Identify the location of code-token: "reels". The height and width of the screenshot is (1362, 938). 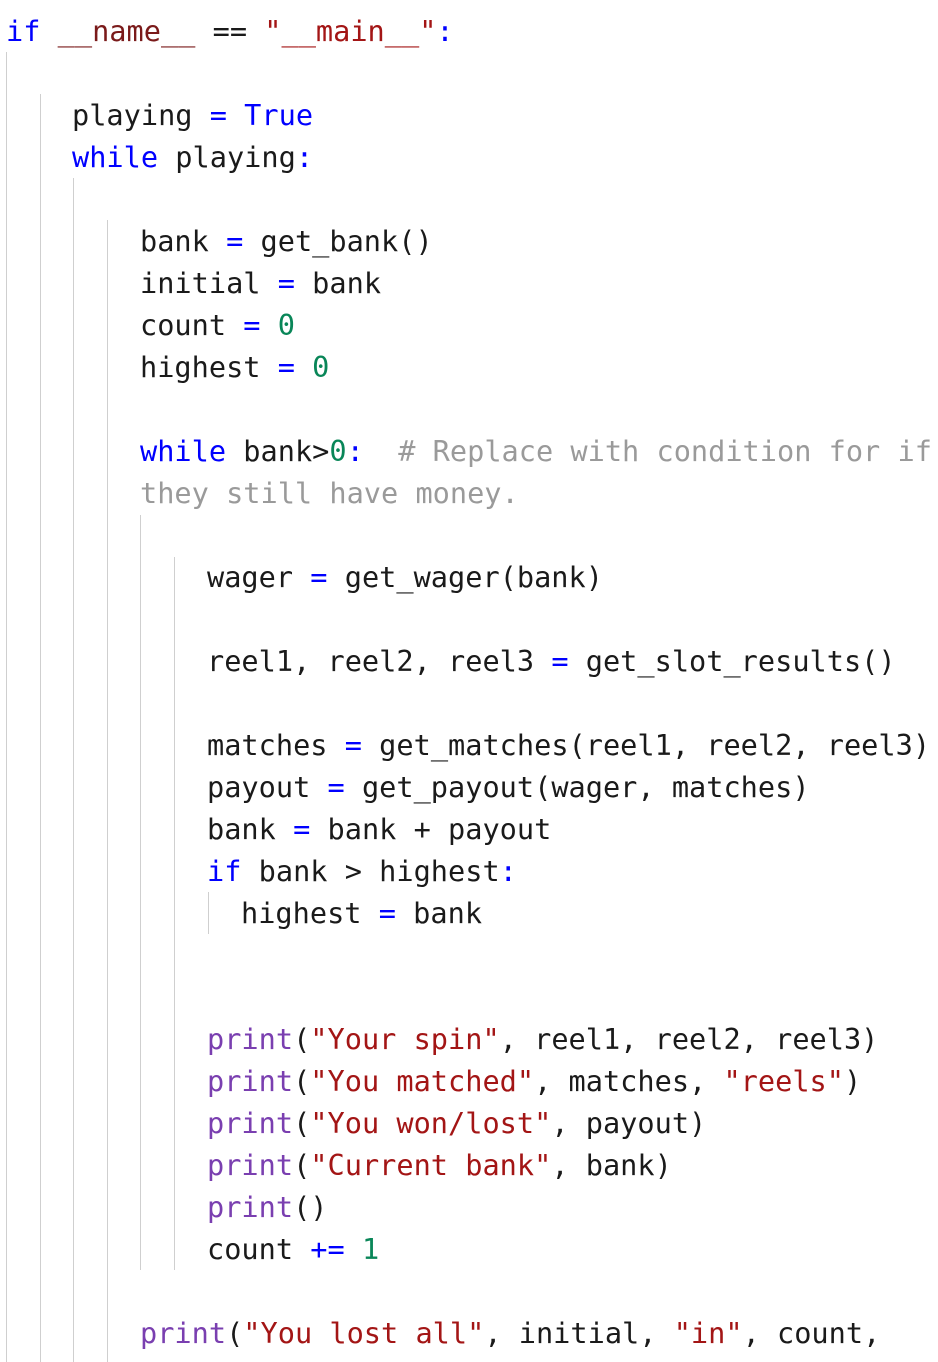
(783, 1081).